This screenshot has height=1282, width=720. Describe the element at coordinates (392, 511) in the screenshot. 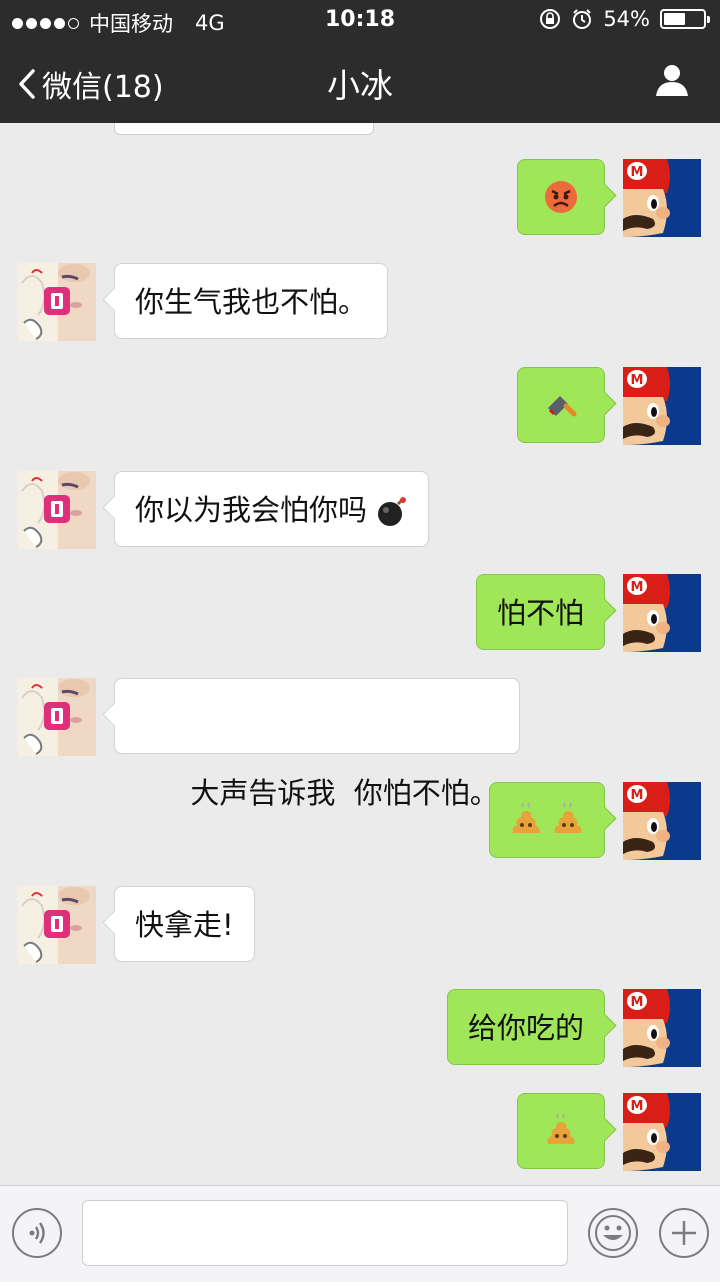

I see `bomb-emoji-icon` at that location.